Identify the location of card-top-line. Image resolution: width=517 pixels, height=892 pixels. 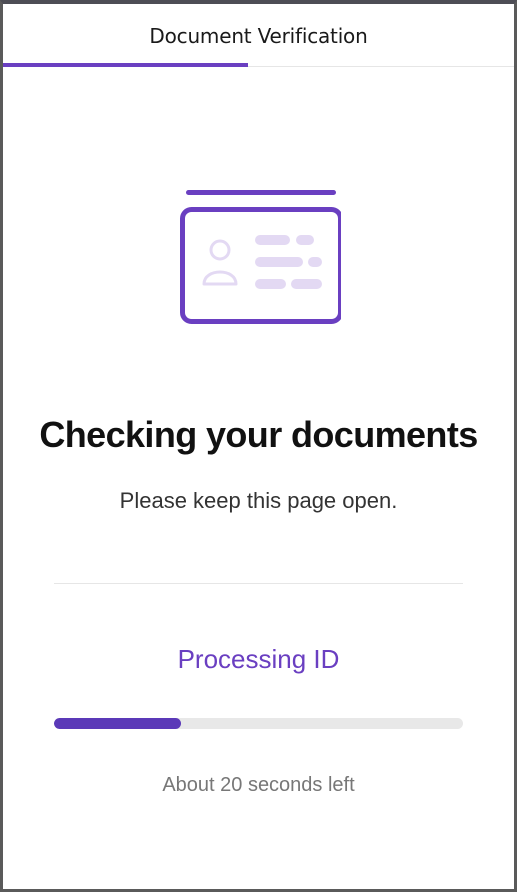
(261, 192).